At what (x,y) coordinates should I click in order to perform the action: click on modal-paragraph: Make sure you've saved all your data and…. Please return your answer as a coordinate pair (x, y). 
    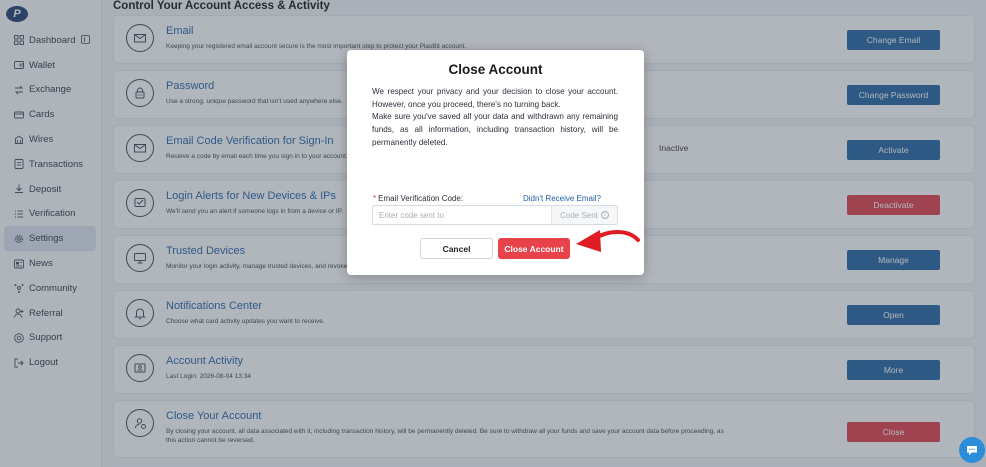
    Looking at the image, I should click on (495, 129).